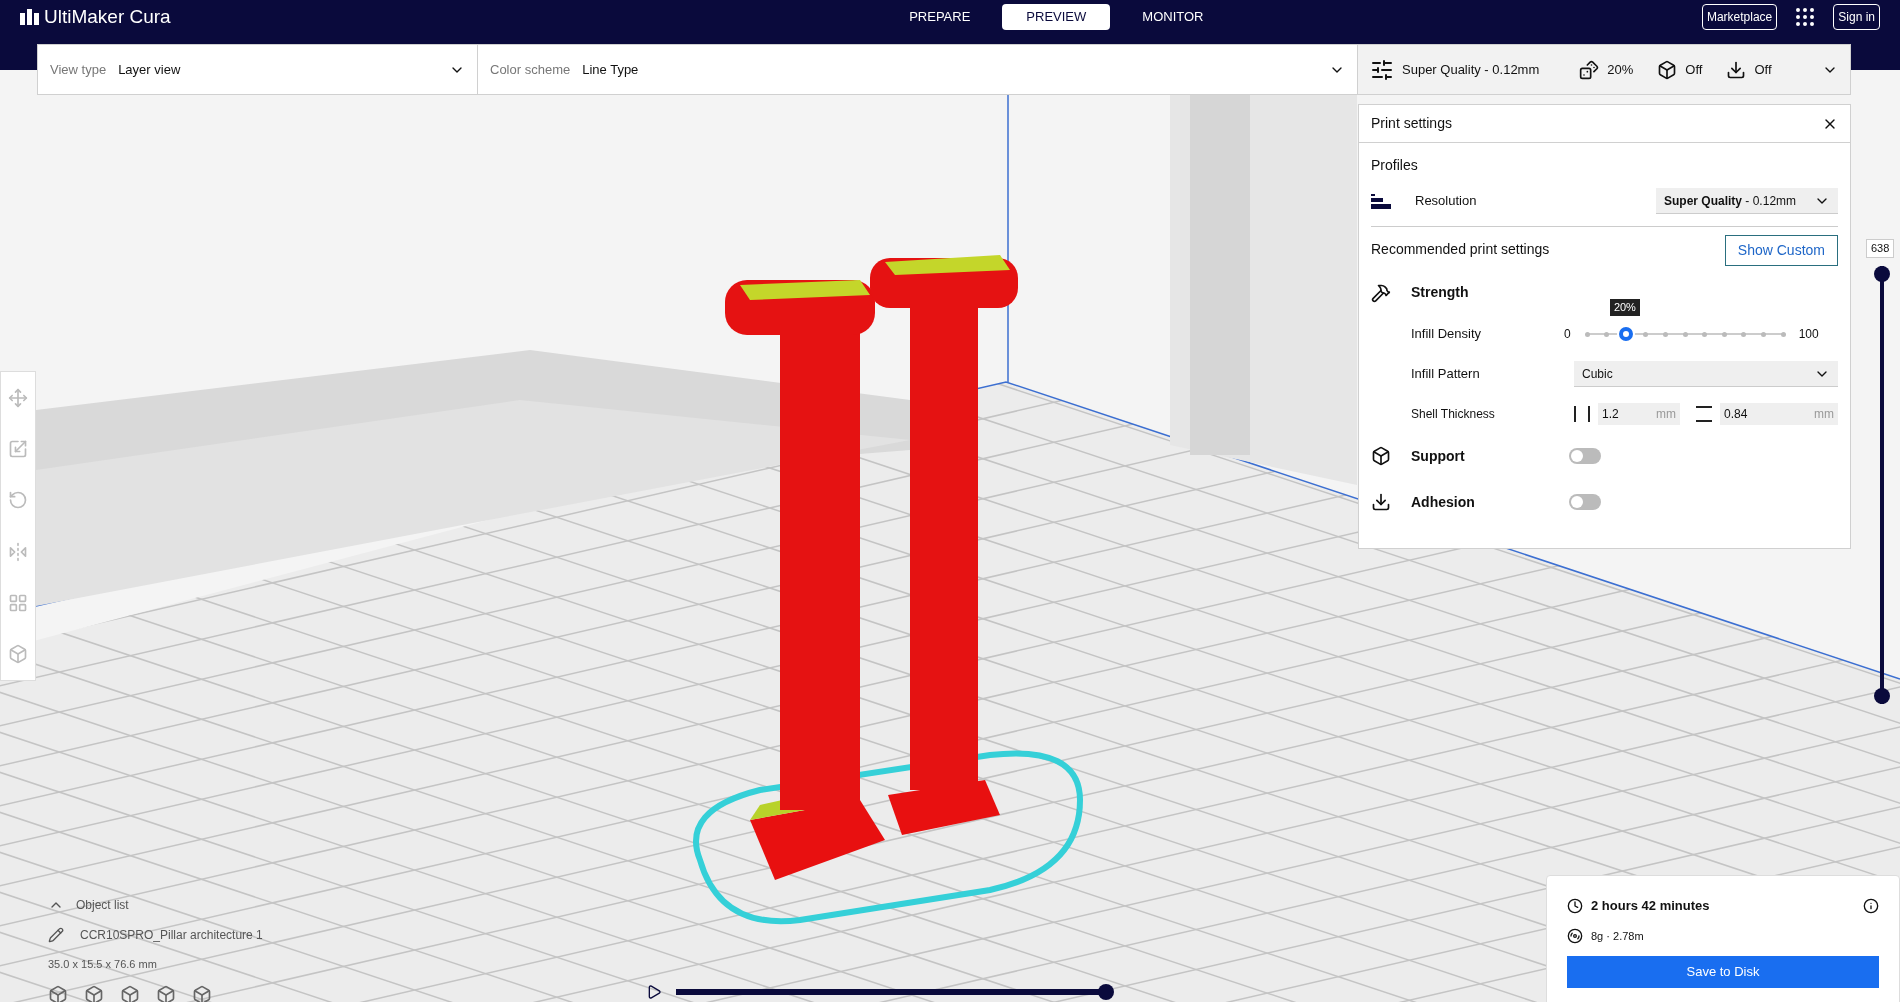  What do you see at coordinates (1779, 414) in the screenshot?
I see `top-thickness-field: 0.84 mm` at bounding box center [1779, 414].